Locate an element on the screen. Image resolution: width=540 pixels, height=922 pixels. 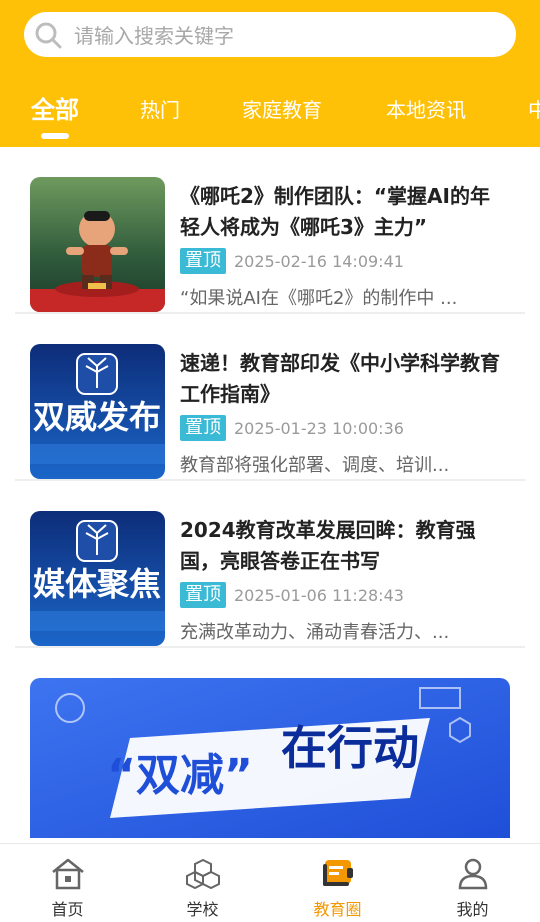
thumbnail-text: 双威发布 is located at coordinates (97, 417).